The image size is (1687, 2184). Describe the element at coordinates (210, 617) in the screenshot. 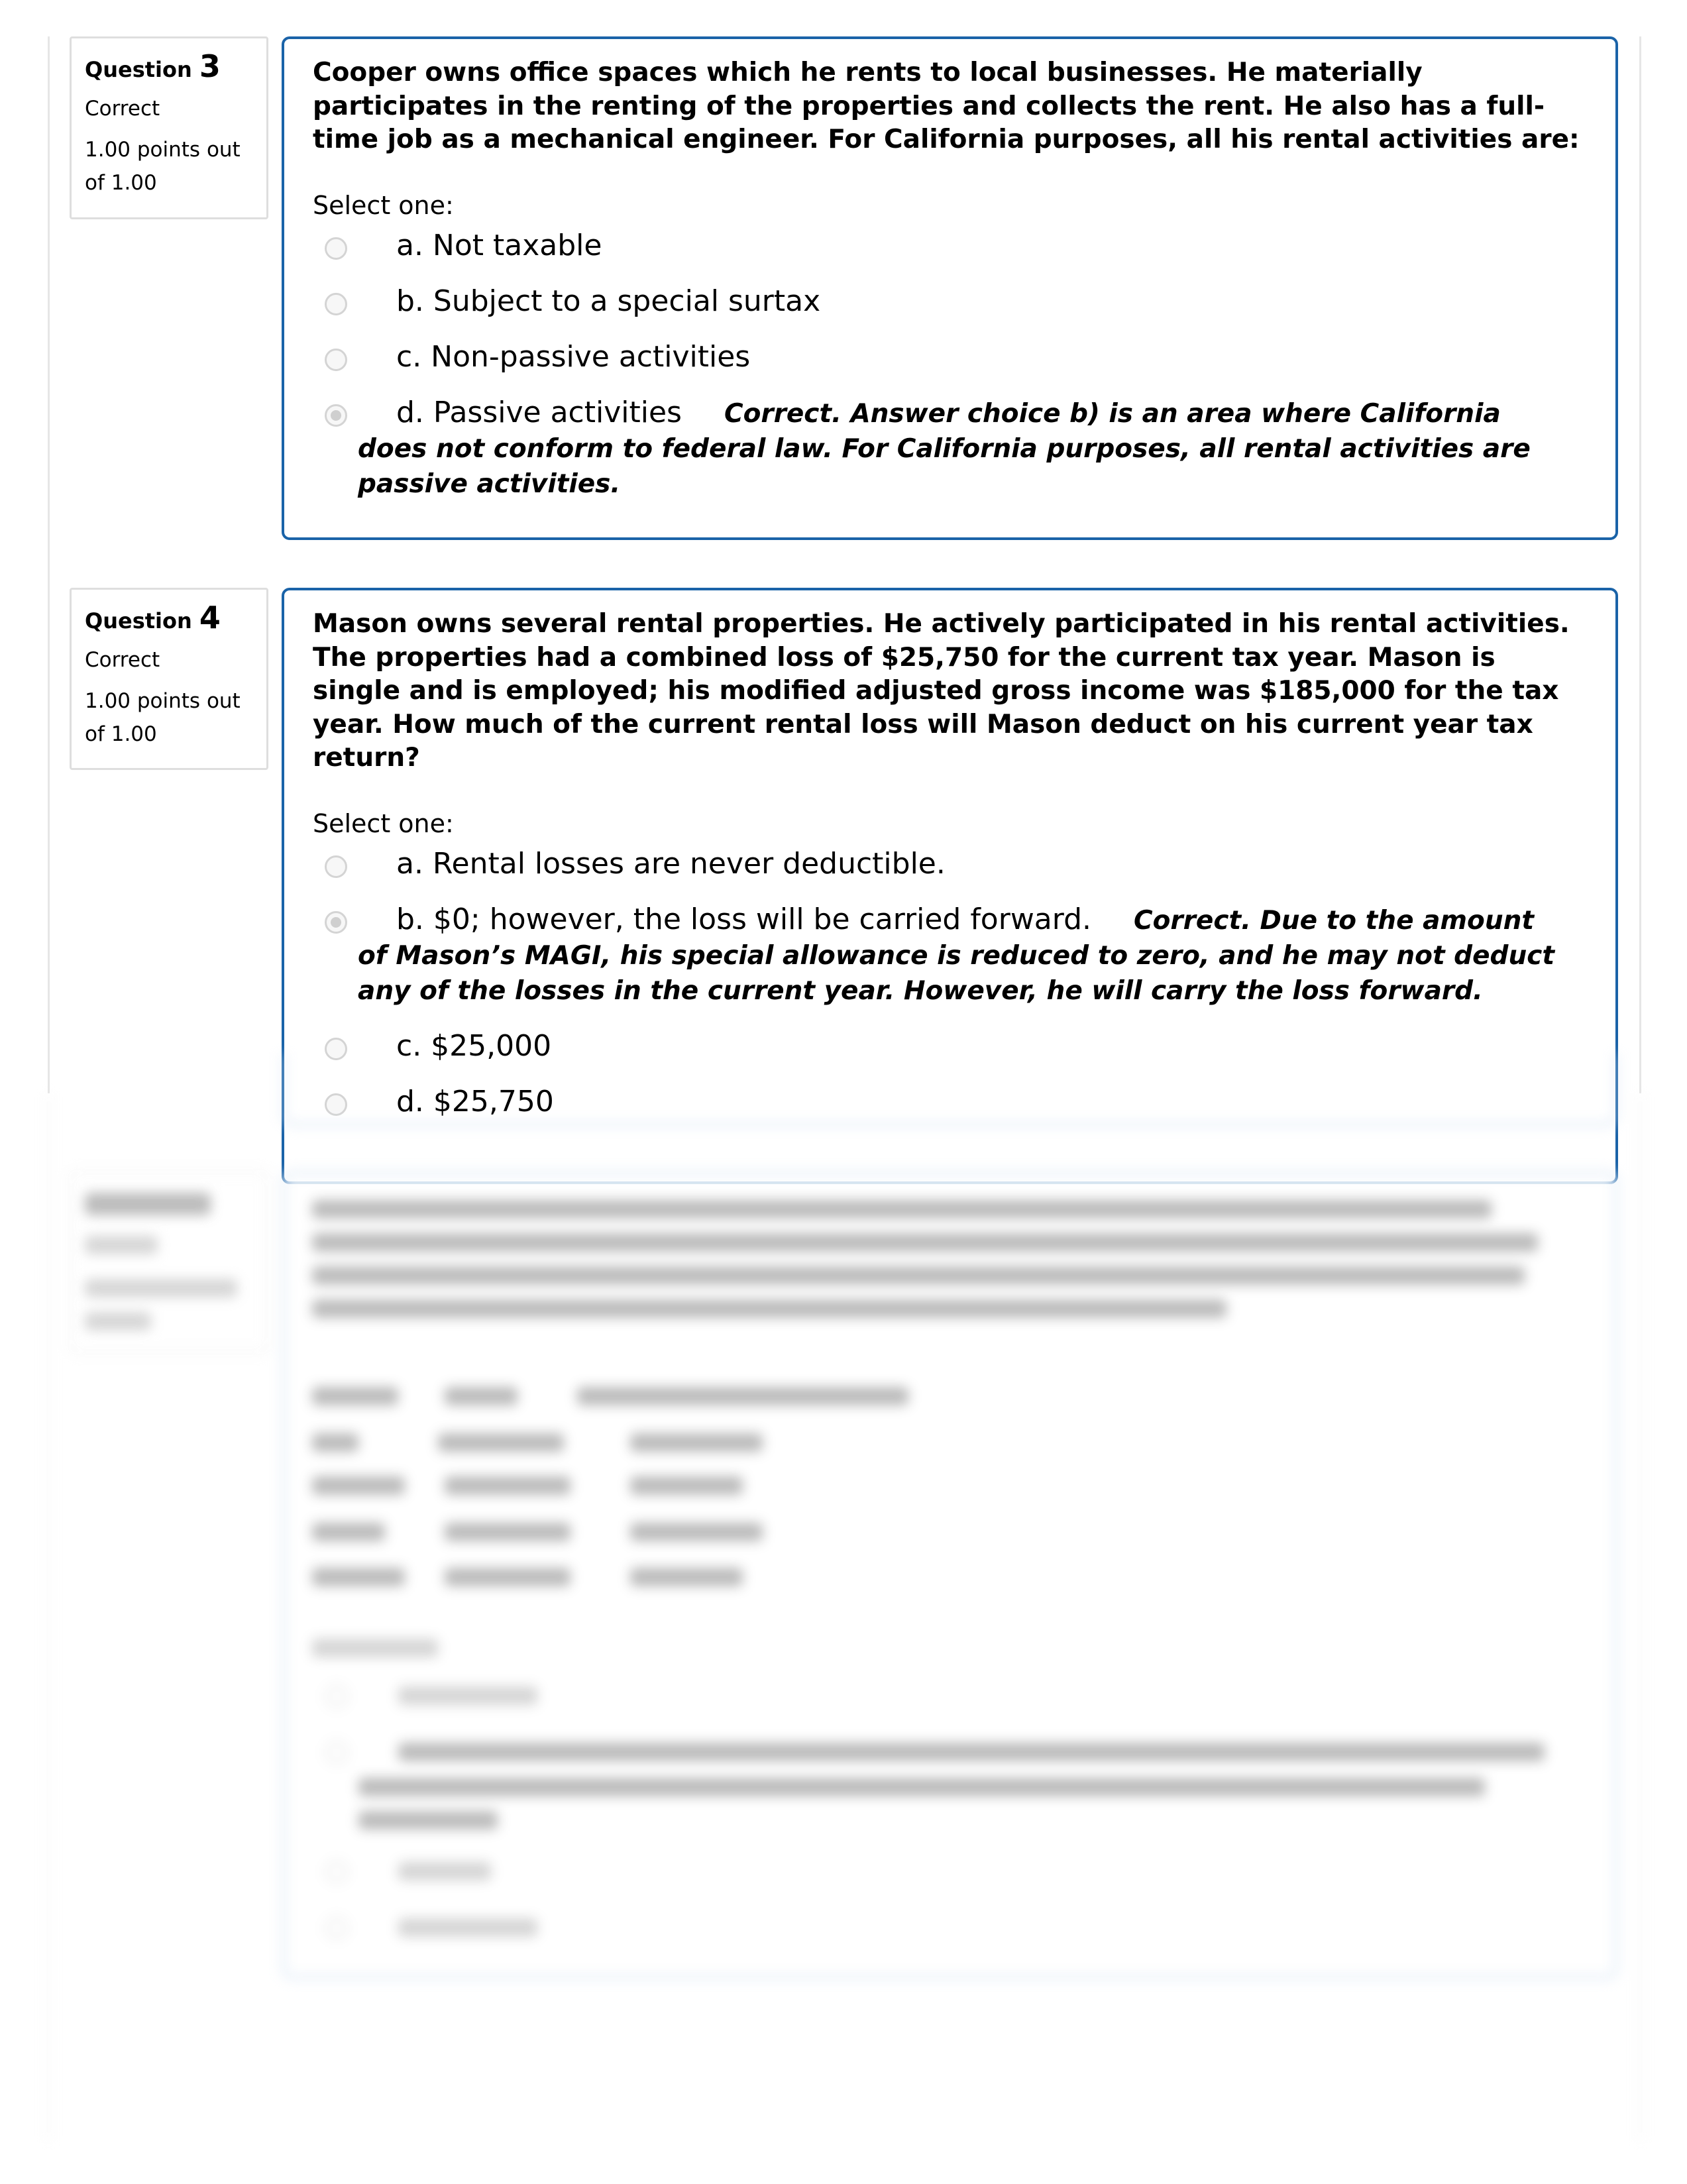

I see `question-number-value: 4` at that location.